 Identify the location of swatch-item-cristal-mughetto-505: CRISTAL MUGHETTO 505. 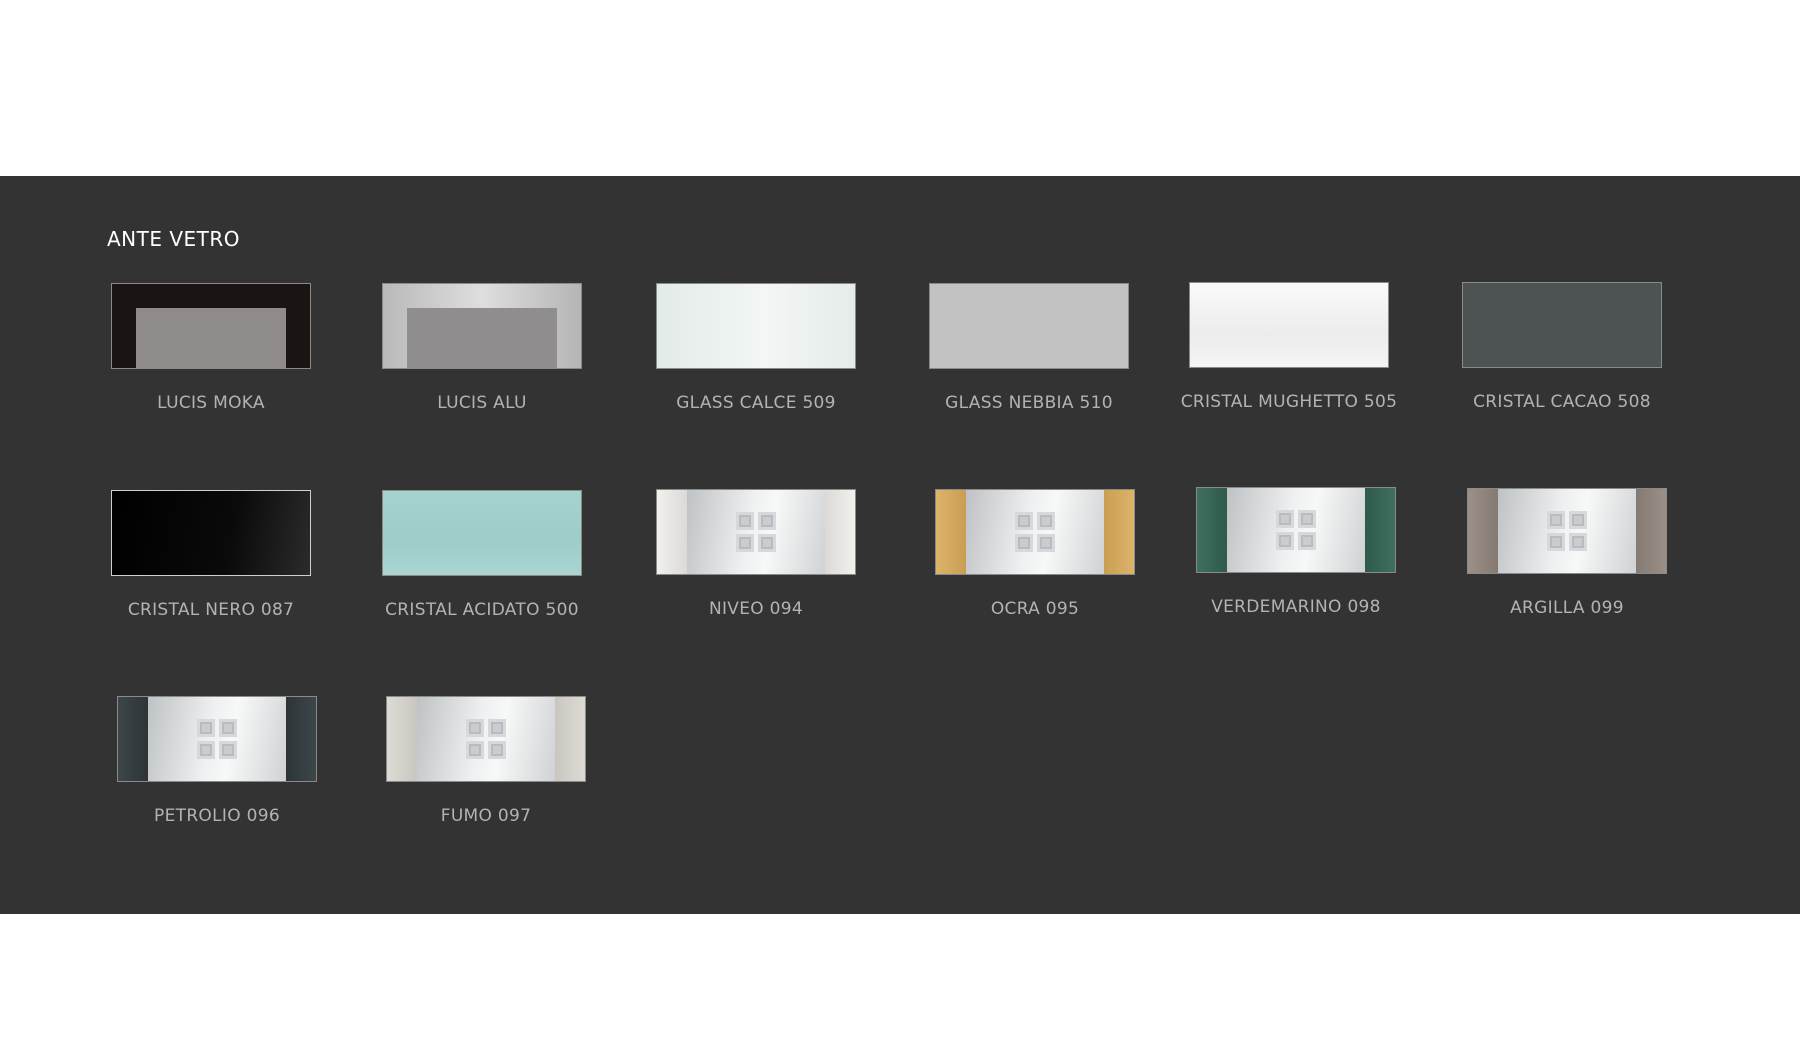
(1289, 349).